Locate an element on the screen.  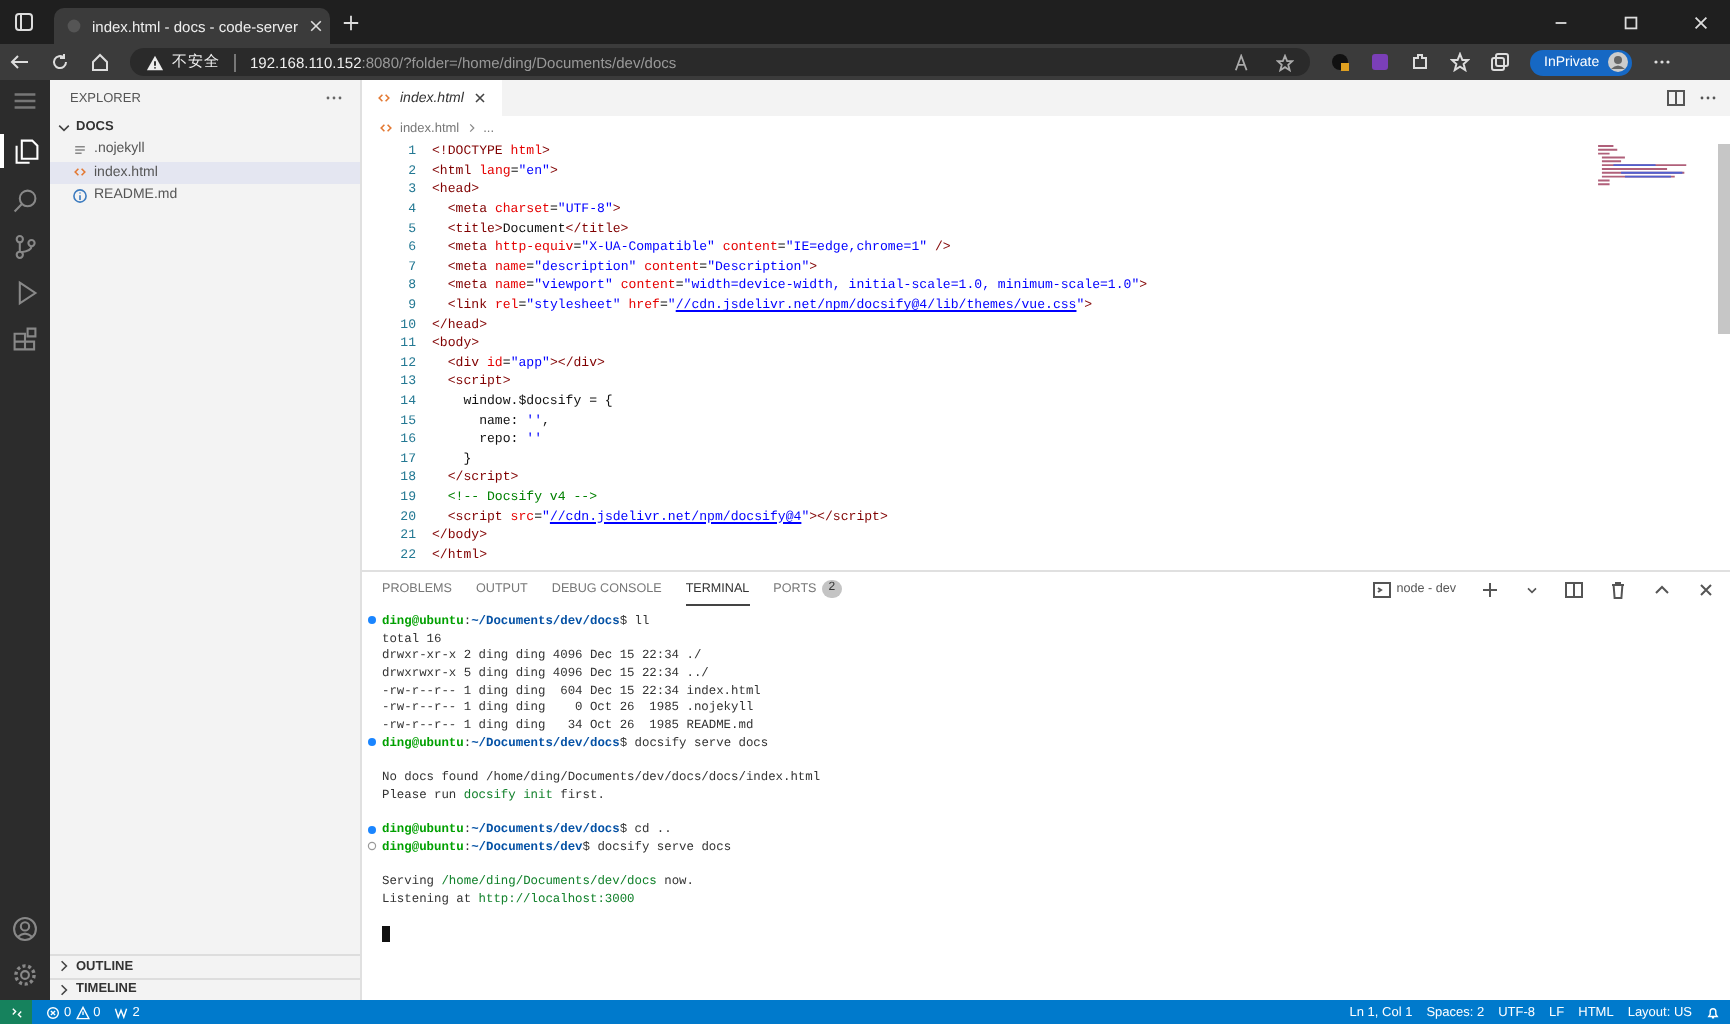
more-icon is located at coordinates (334, 98).